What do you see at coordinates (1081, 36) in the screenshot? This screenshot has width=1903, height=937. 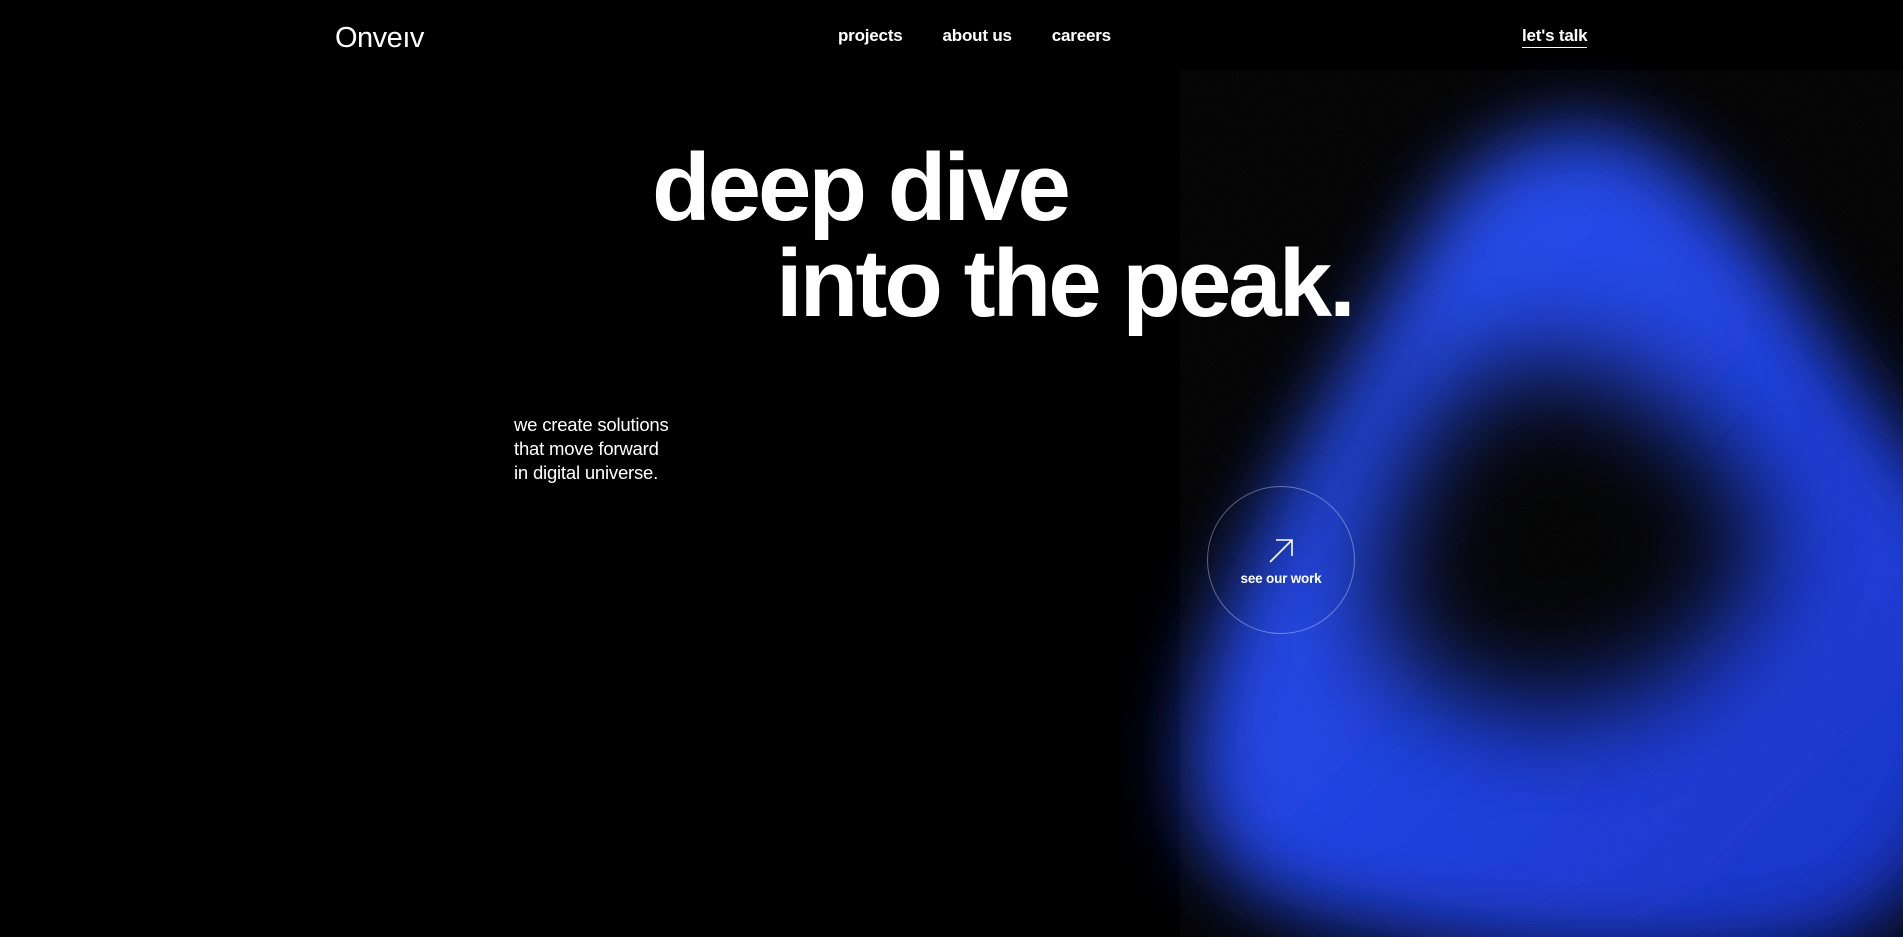 I see `nav-item-careers: careers` at bounding box center [1081, 36].